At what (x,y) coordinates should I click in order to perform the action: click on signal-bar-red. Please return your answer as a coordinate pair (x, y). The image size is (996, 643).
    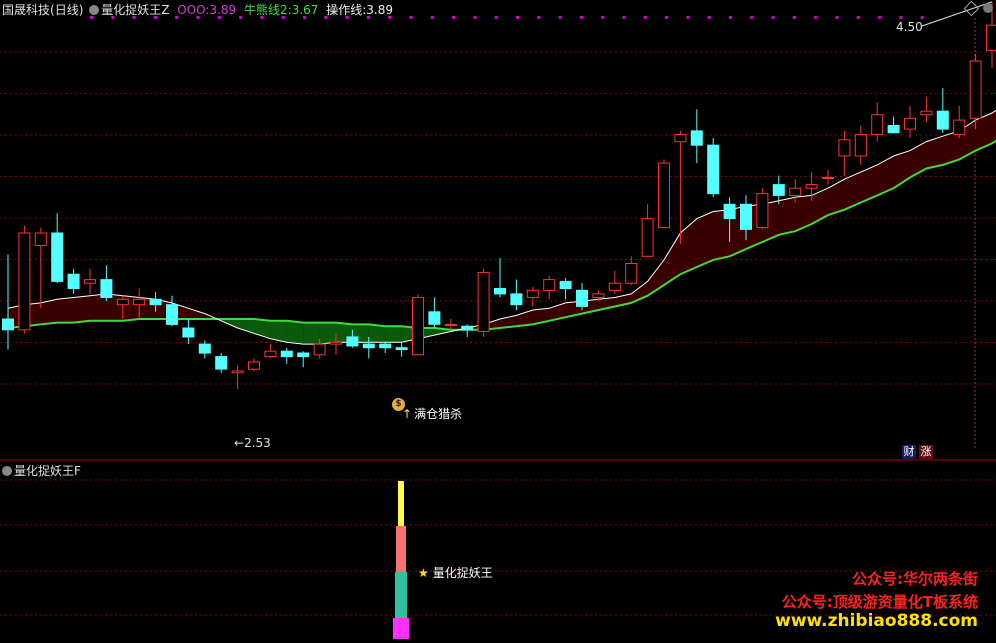
    Looking at the image, I should click on (401, 549).